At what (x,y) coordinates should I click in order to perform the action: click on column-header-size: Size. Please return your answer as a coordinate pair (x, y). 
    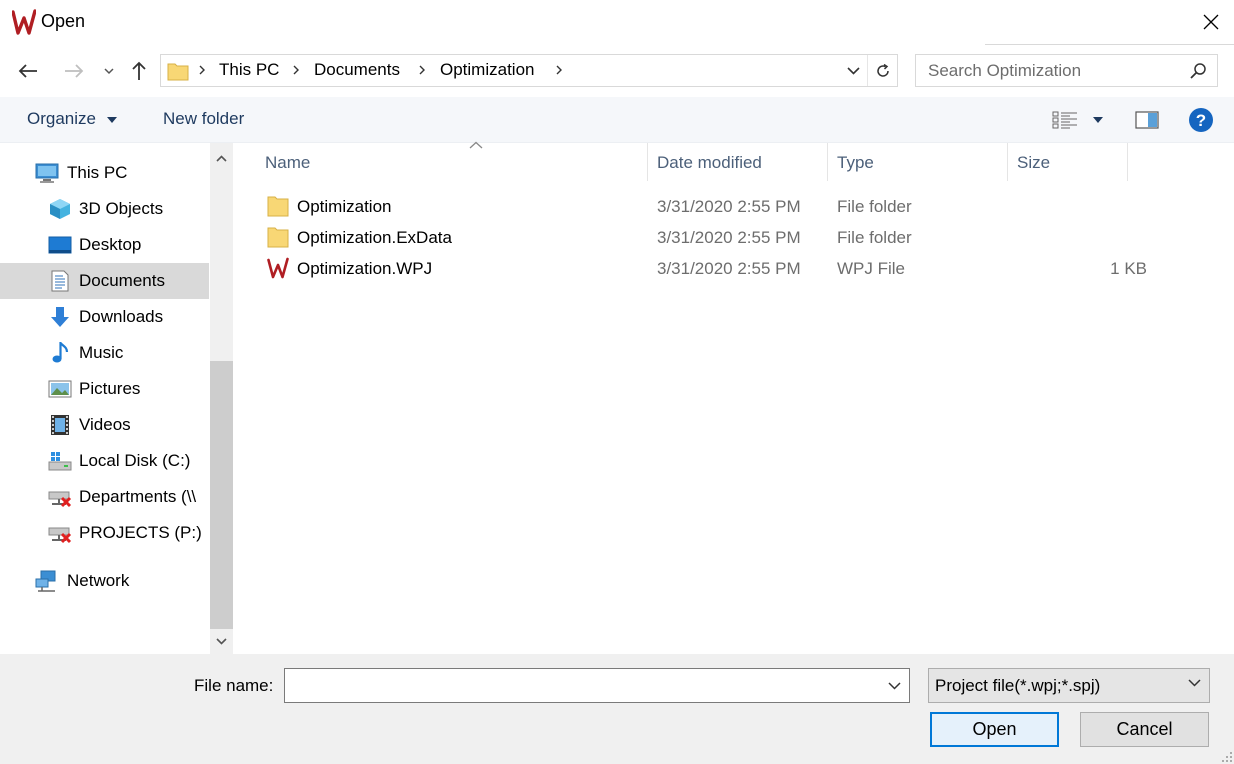
    Looking at the image, I should click on (1067, 162).